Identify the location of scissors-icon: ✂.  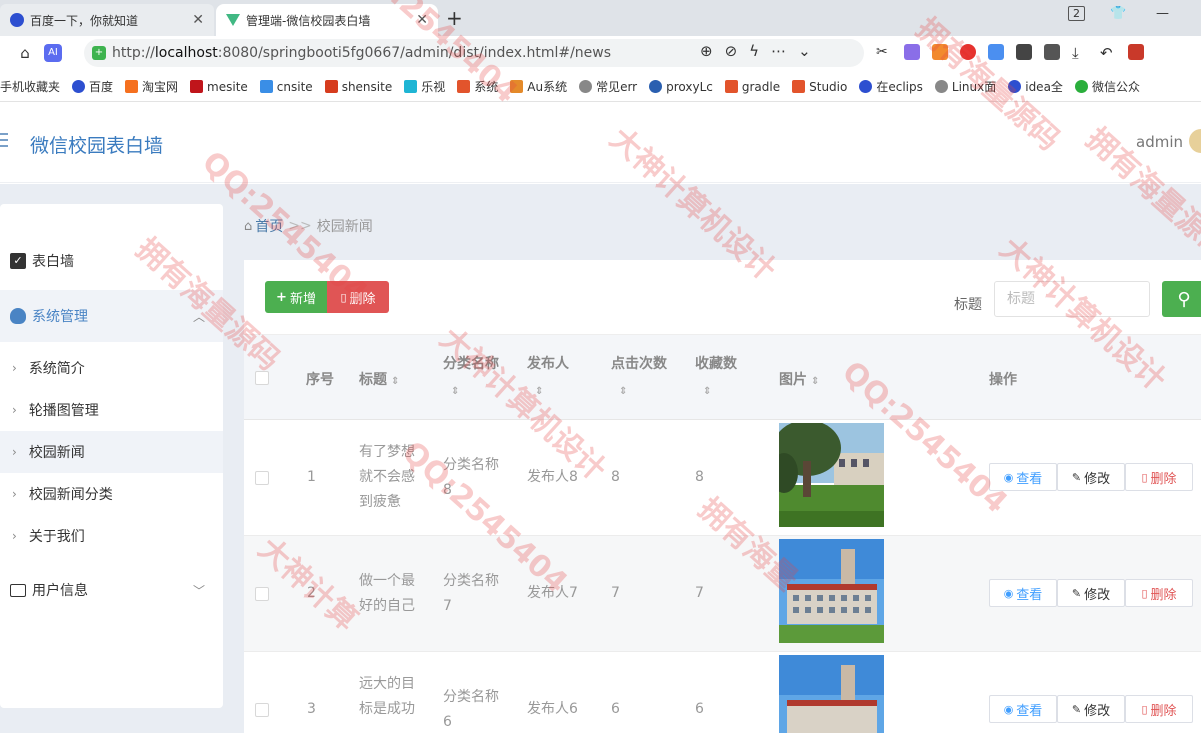
(884, 52).